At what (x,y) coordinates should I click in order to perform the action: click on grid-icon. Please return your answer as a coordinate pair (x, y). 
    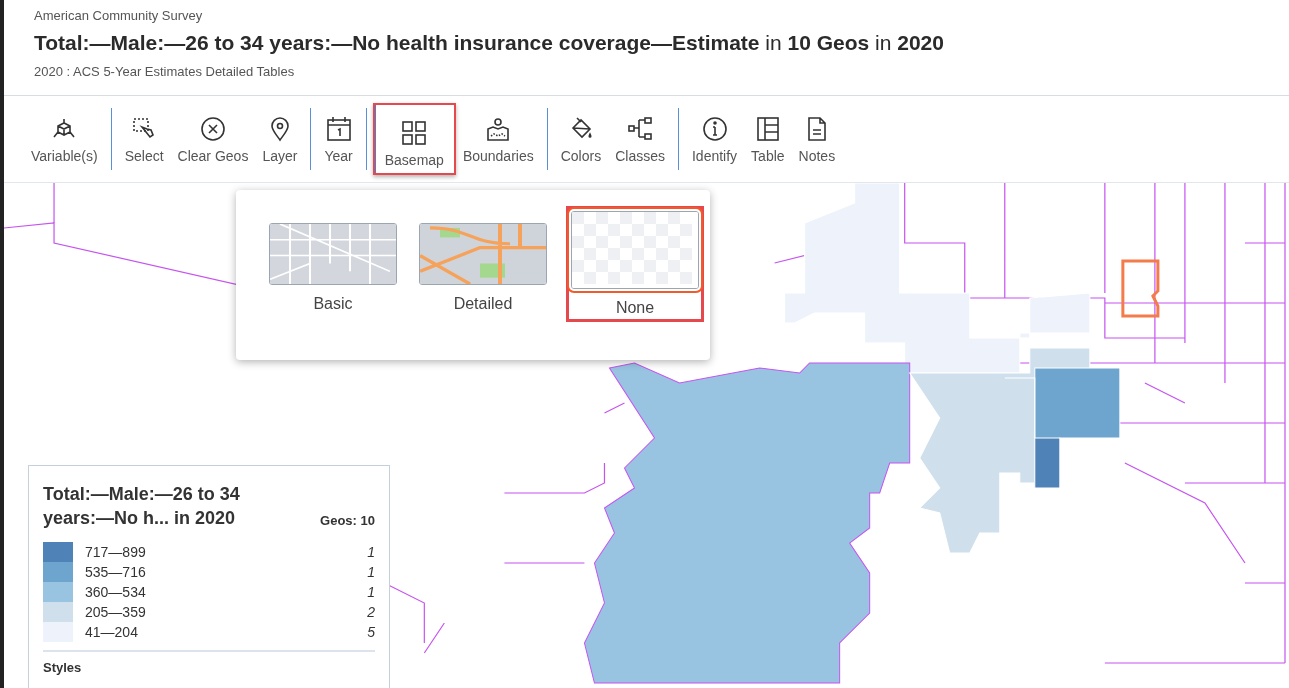
    Looking at the image, I should click on (414, 133).